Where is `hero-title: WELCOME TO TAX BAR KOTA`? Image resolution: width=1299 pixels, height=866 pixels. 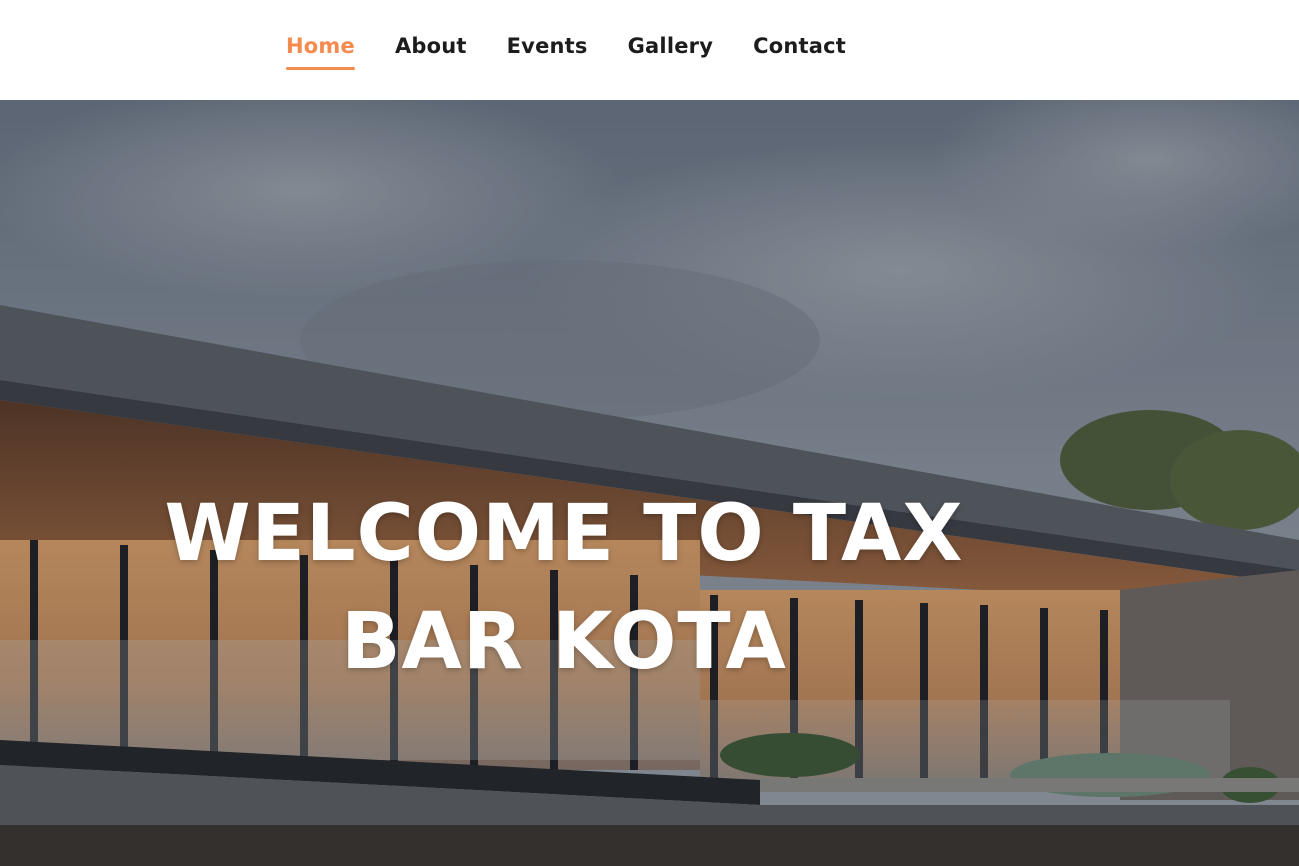 hero-title: WELCOME TO TAX BAR KOTA is located at coordinates (564, 588).